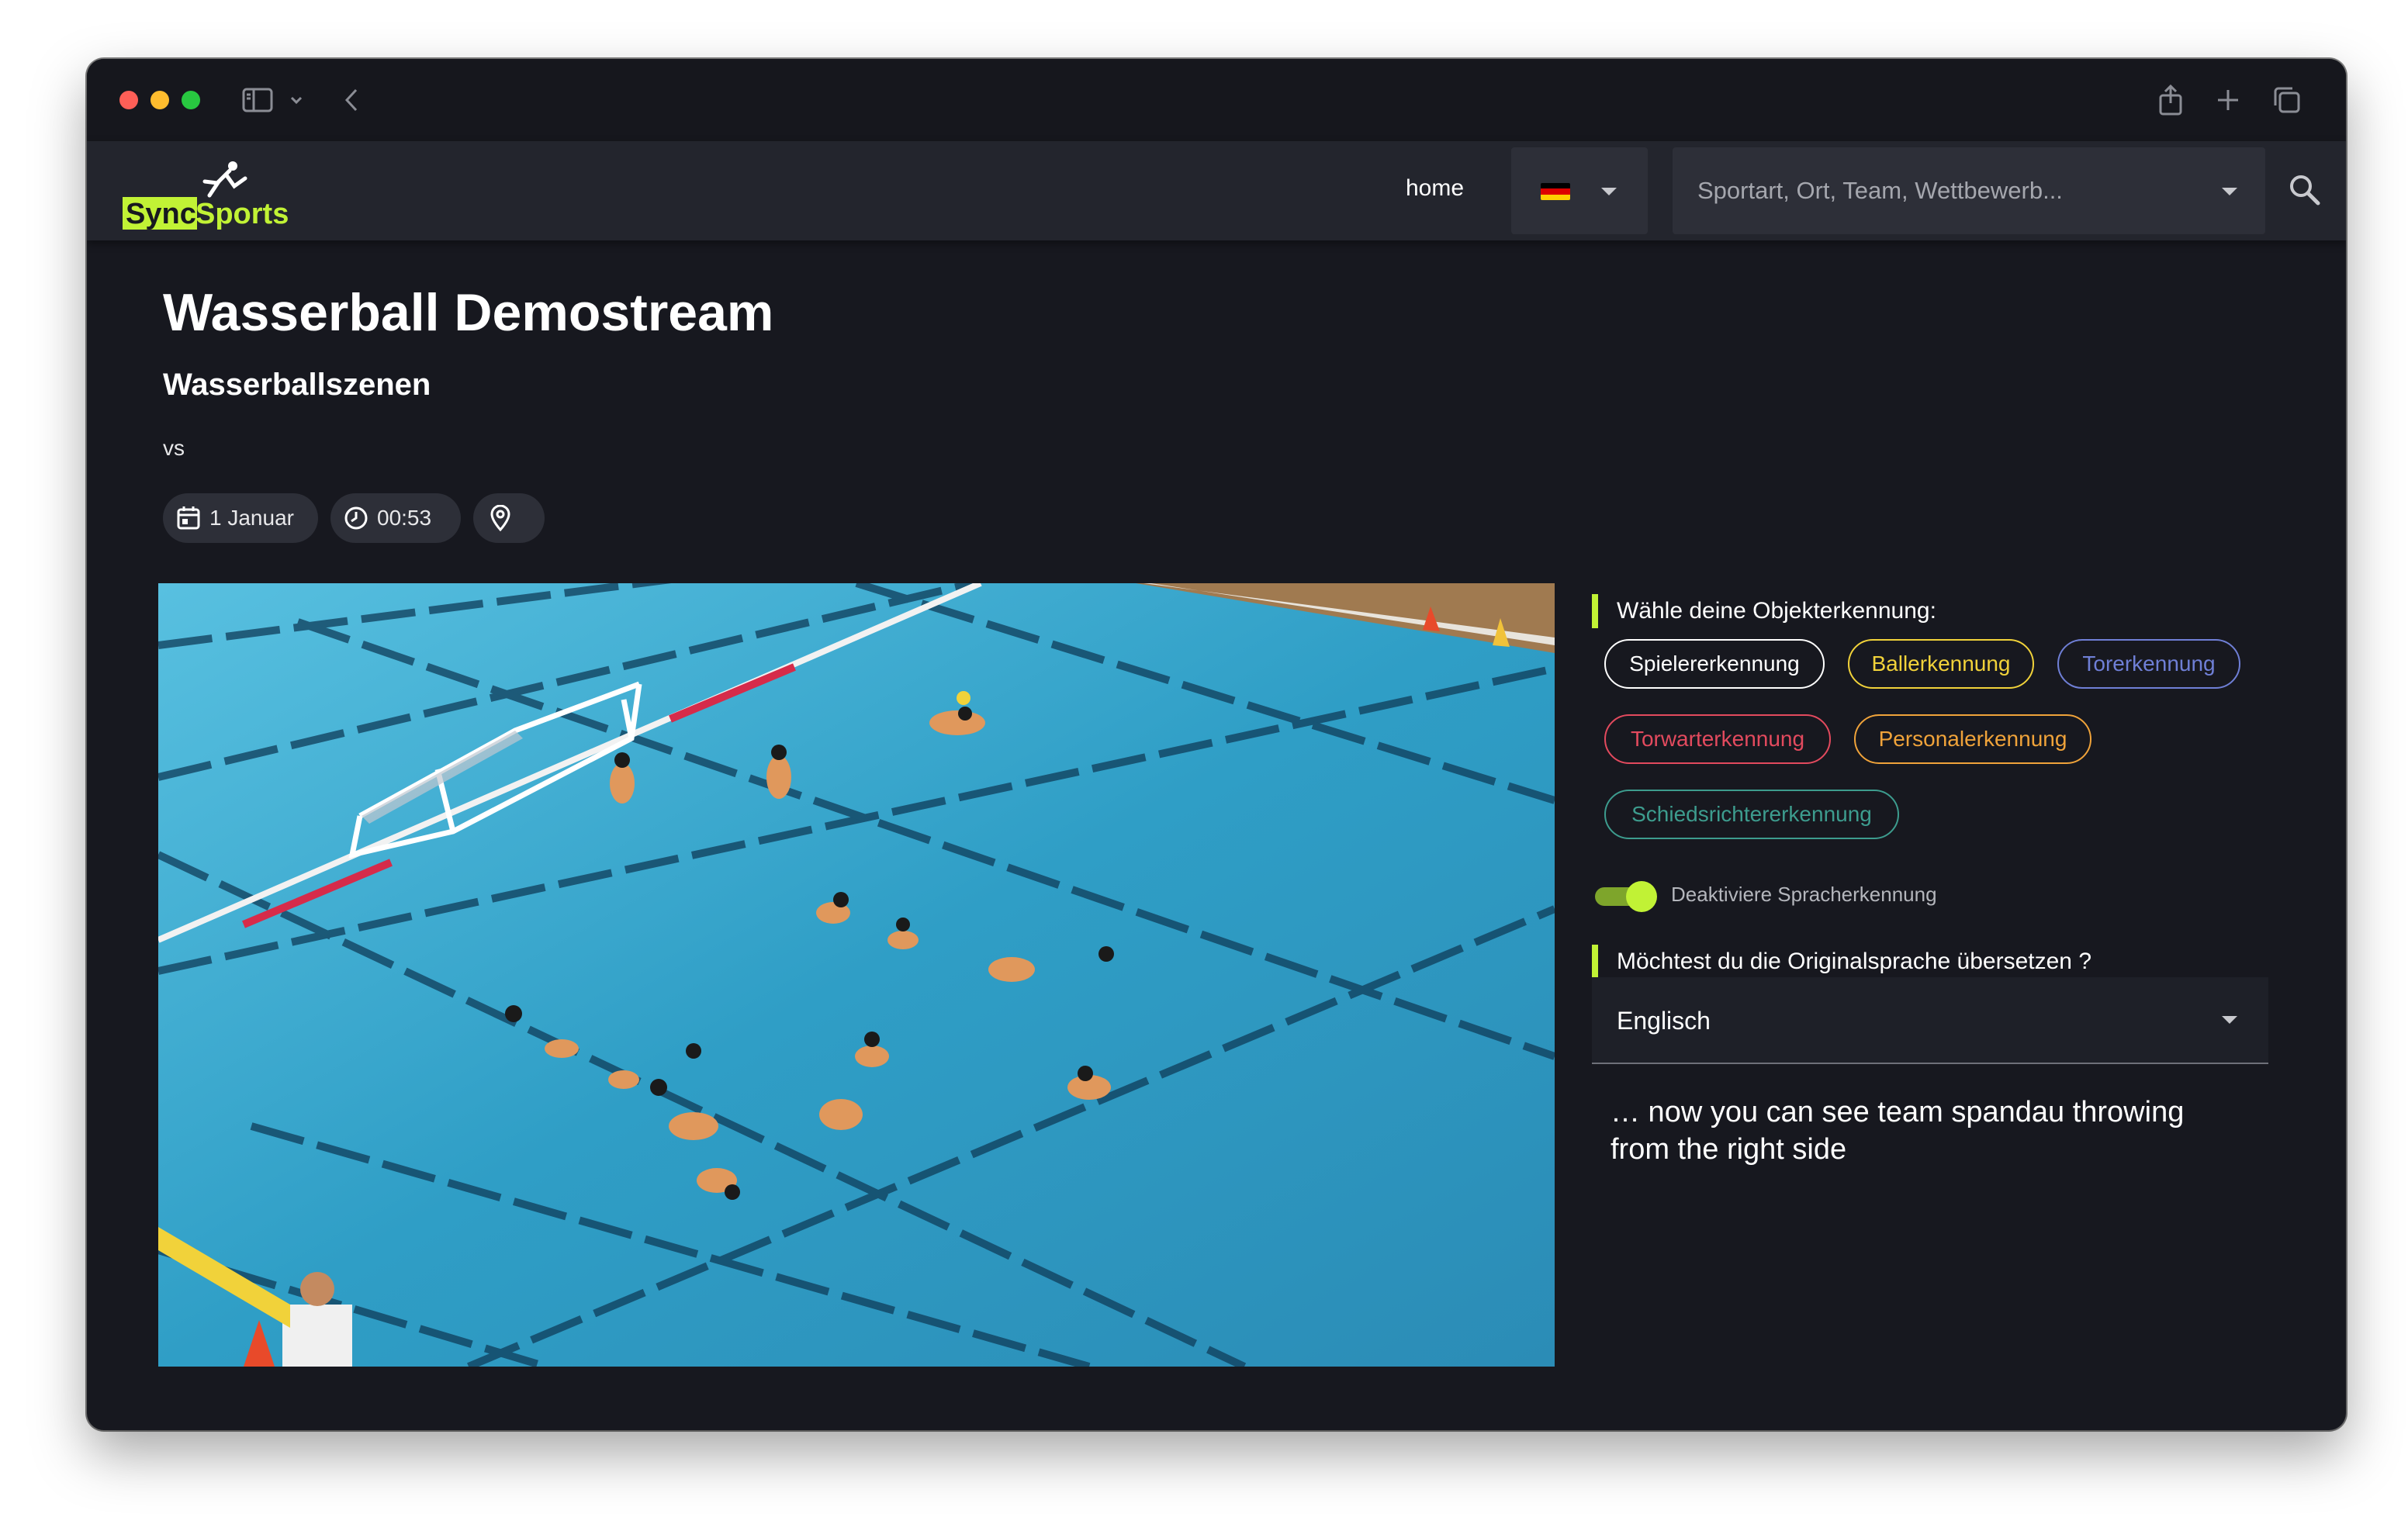 This screenshot has width=2408, height=1531. I want to click on event-date: 1 Januar, so click(252, 518).